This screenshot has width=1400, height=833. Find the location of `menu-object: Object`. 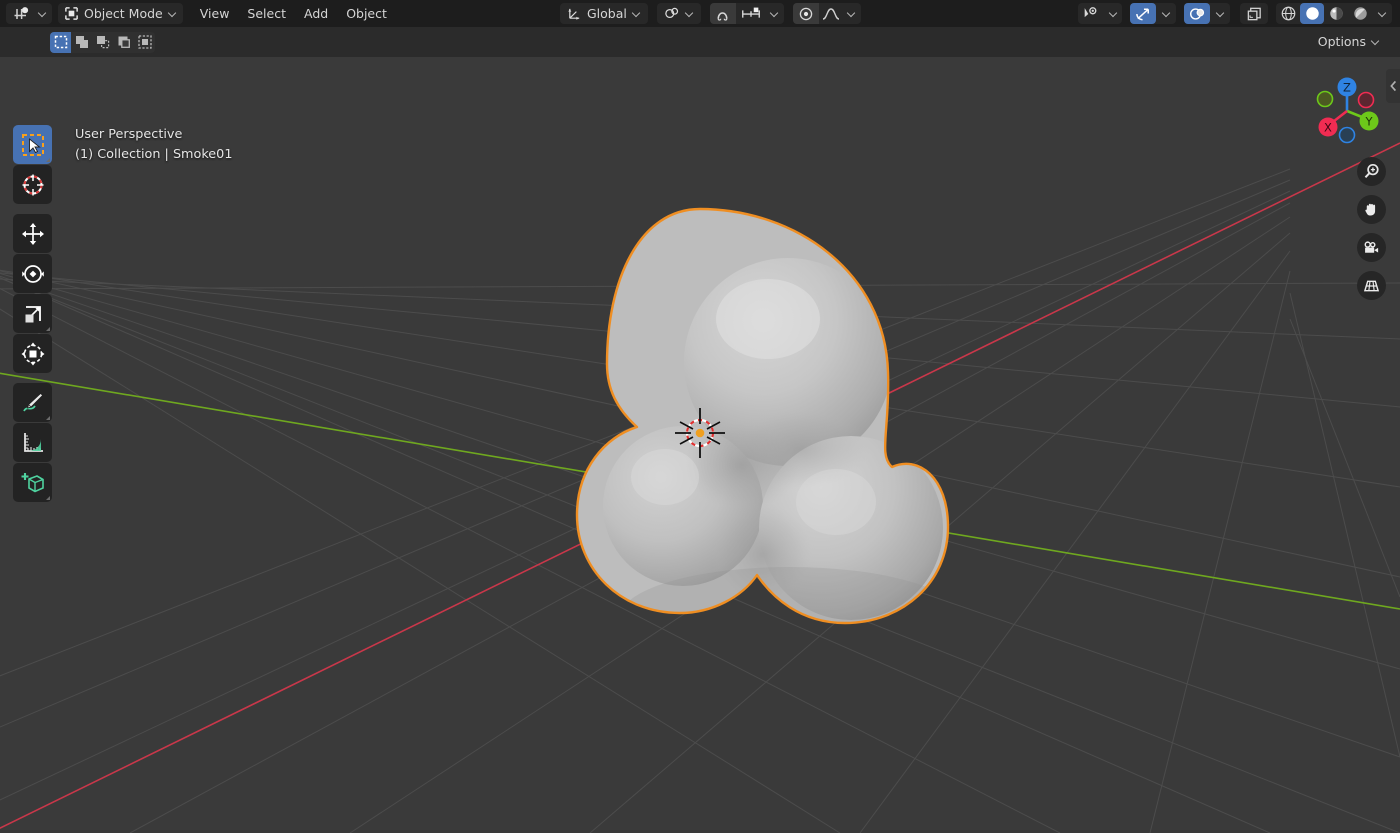

menu-object: Object is located at coordinates (366, 13).